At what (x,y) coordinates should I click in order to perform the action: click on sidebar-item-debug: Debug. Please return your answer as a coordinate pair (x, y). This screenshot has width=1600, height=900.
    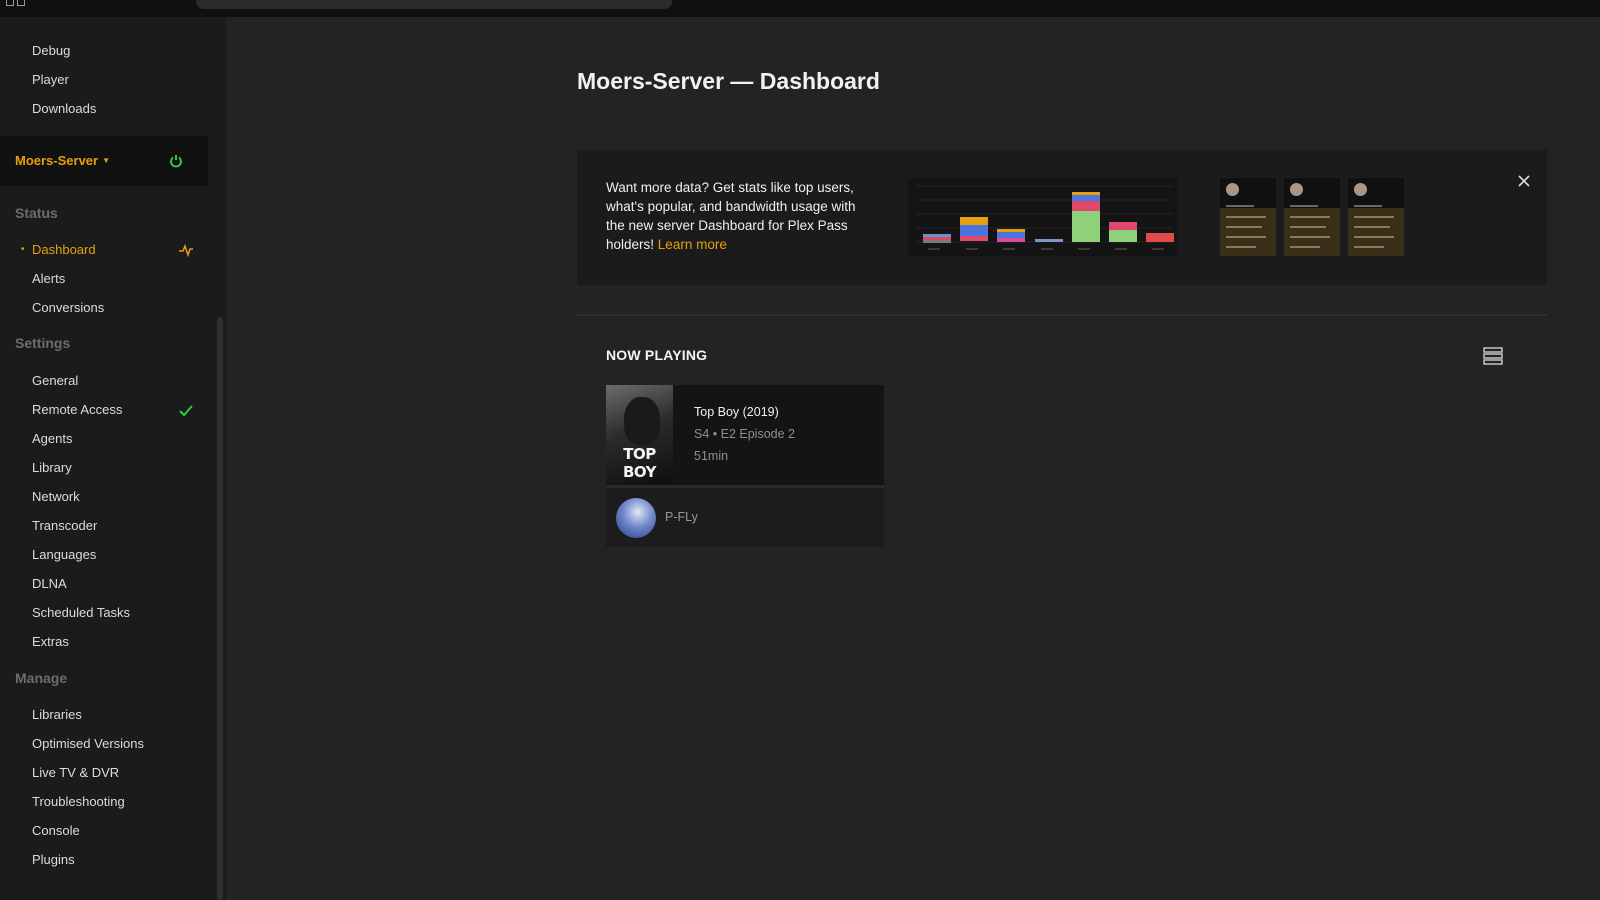
    Looking at the image, I should click on (117, 51).